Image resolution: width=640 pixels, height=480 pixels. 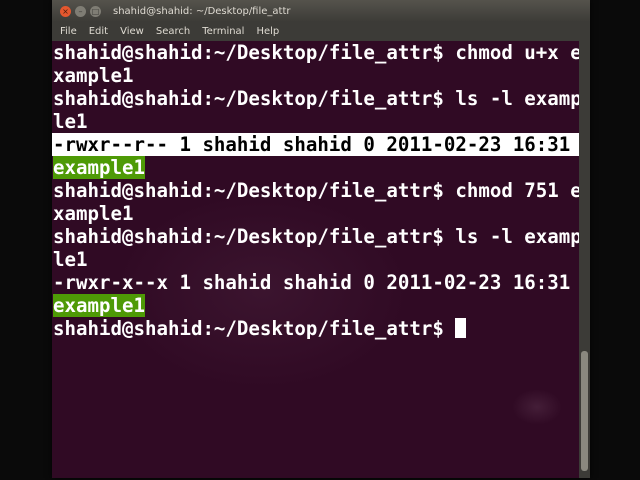 I want to click on menu-view: View, so click(x=132, y=31).